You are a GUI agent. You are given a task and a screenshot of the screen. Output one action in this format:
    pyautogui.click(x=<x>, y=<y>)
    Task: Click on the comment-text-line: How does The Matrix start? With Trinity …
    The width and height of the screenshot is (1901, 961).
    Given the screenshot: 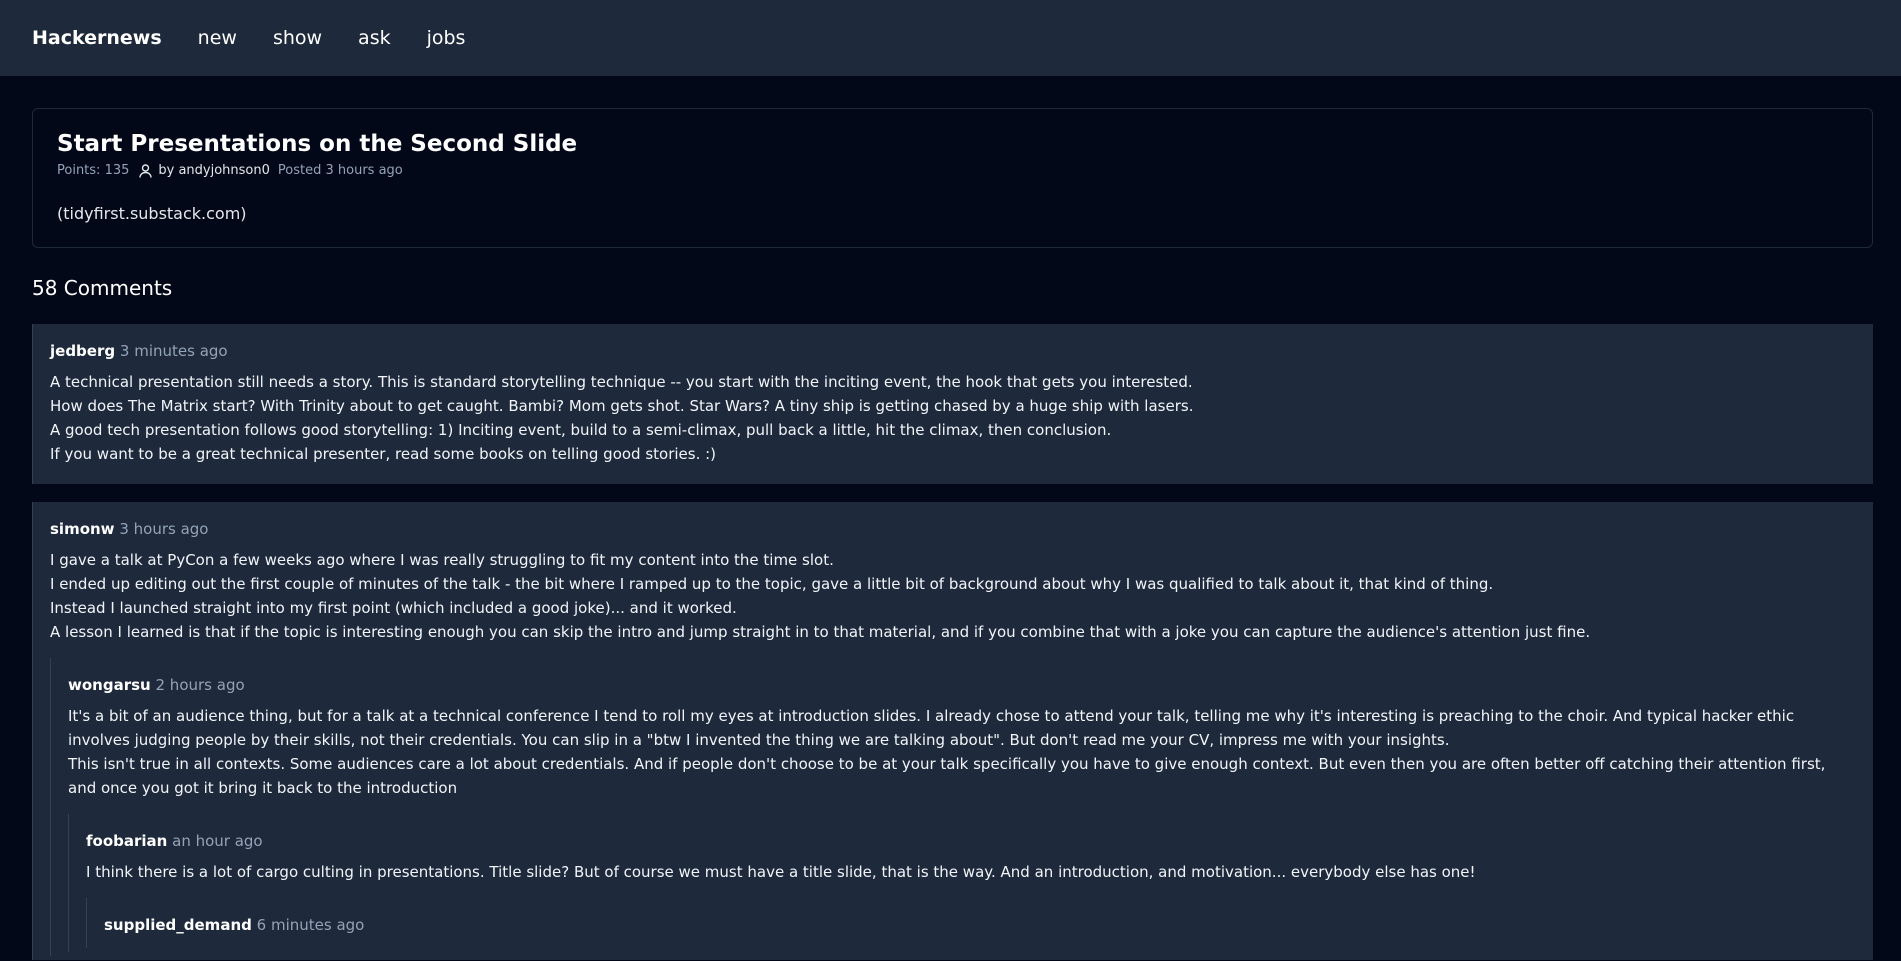 What is the action you would take?
    pyautogui.click(x=622, y=406)
    